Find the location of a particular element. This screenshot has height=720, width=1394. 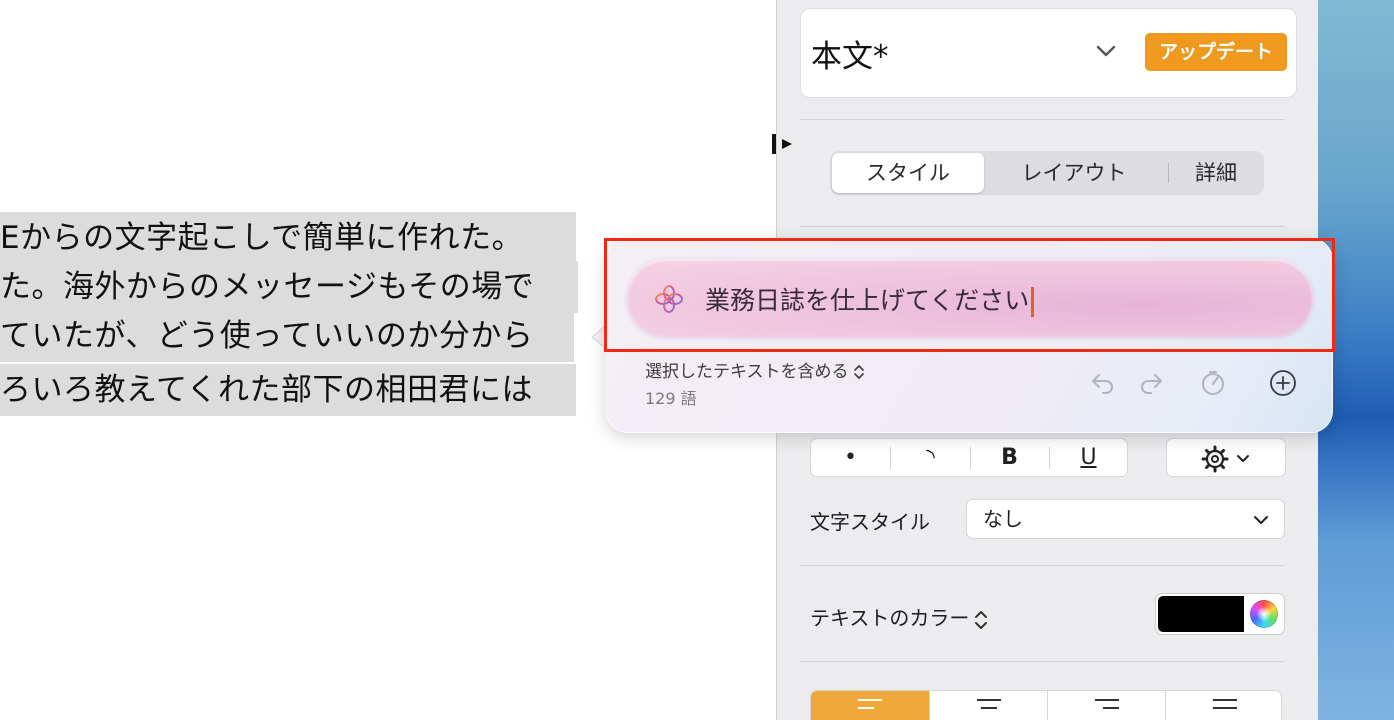

writing-tools-popover: 業務日誌を仕上げてください 選択したテキストを含める 129 語 is located at coordinates (969, 335).